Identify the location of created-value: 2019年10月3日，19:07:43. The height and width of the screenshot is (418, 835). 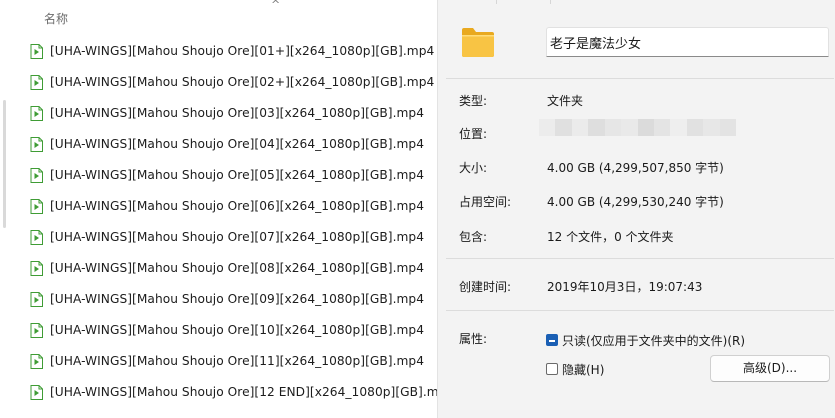
(625, 287).